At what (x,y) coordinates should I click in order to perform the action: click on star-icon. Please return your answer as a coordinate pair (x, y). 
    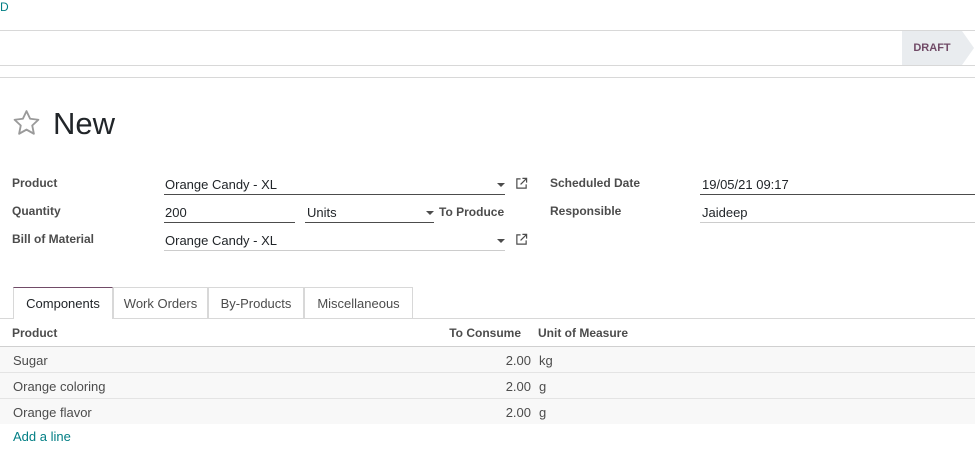
    Looking at the image, I should click on (26, 124).